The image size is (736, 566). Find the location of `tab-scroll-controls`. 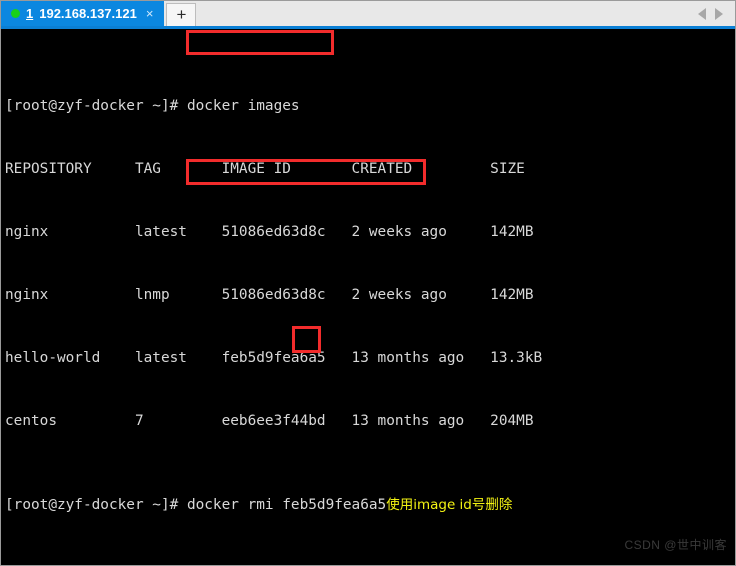

tab-scroll-controls is located at coordinates (710, 13).